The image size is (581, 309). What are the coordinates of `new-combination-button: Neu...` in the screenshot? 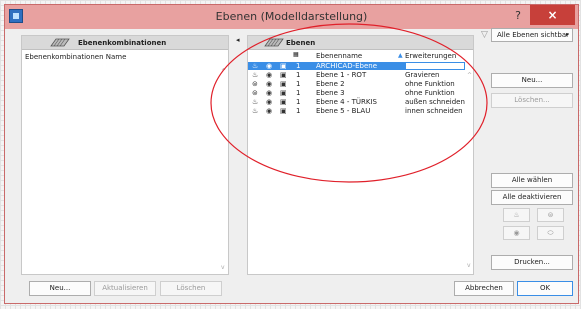 It's located at (60, 288).